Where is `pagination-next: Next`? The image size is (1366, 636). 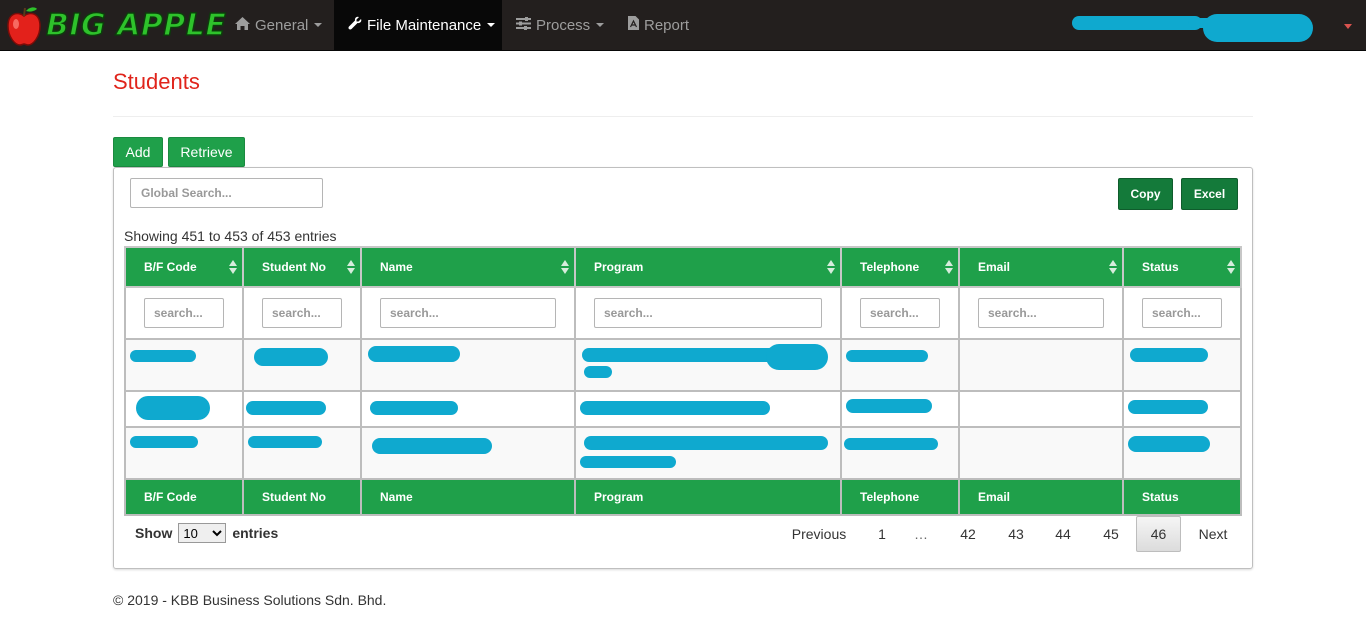
pagination-next: Next is located at coordinates (1213, 534).